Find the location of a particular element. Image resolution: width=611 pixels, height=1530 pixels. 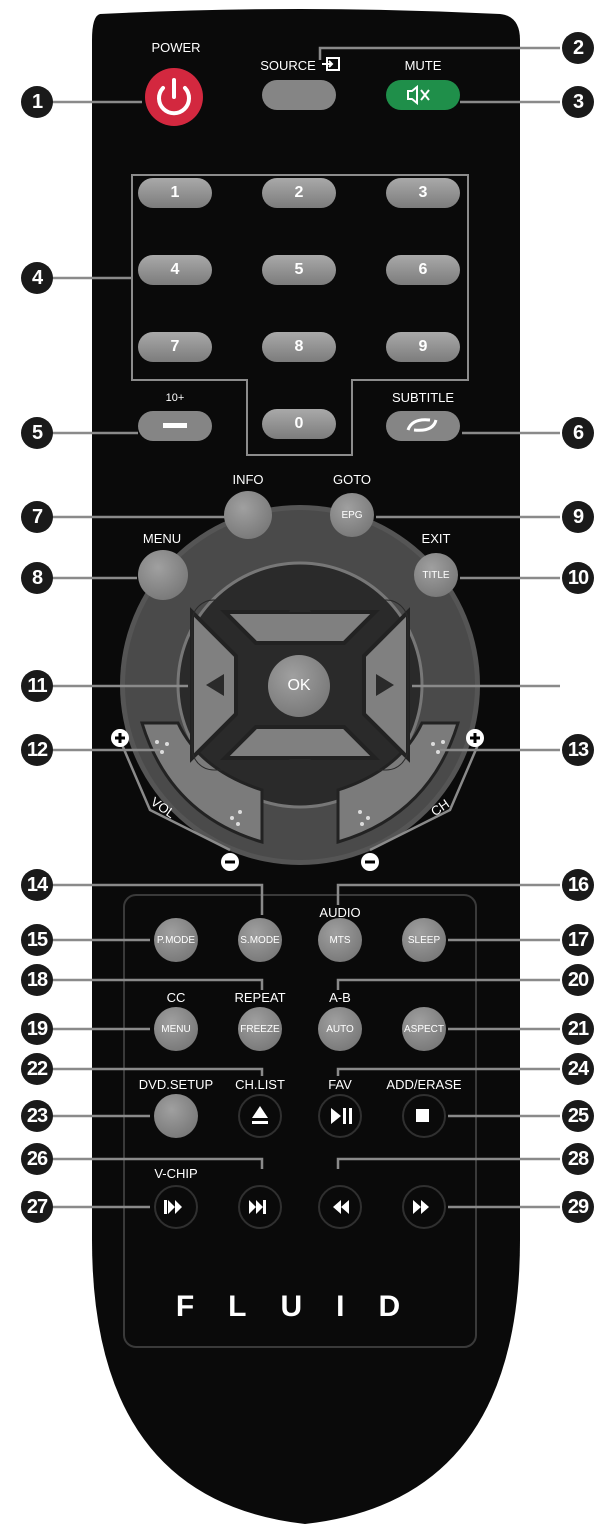

digit-9-button: 9 is located at coordinates (423, 347).